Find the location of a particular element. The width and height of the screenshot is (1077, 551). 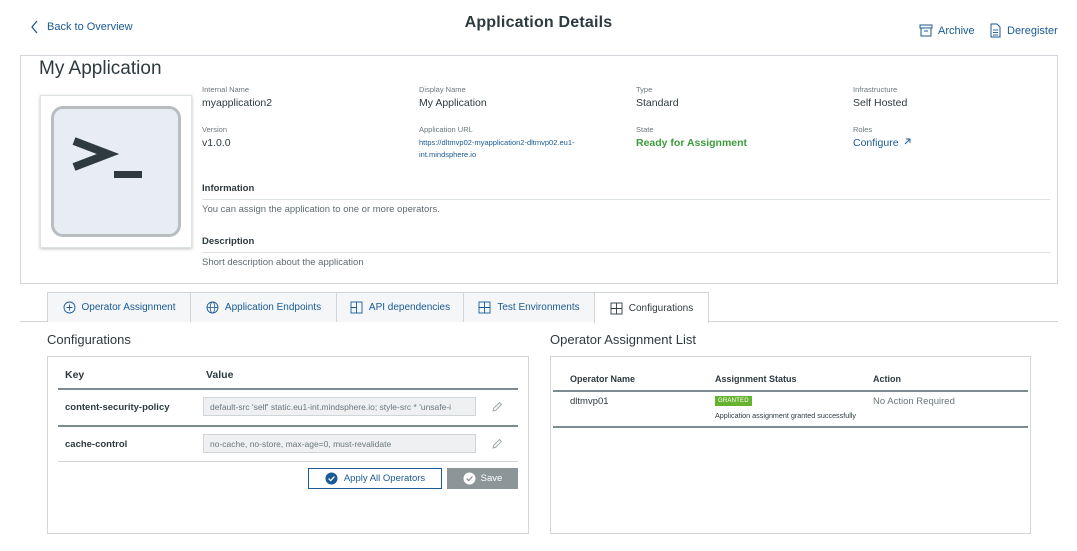

state-value: Ready for Assignment is located at coordinates (692, 143).